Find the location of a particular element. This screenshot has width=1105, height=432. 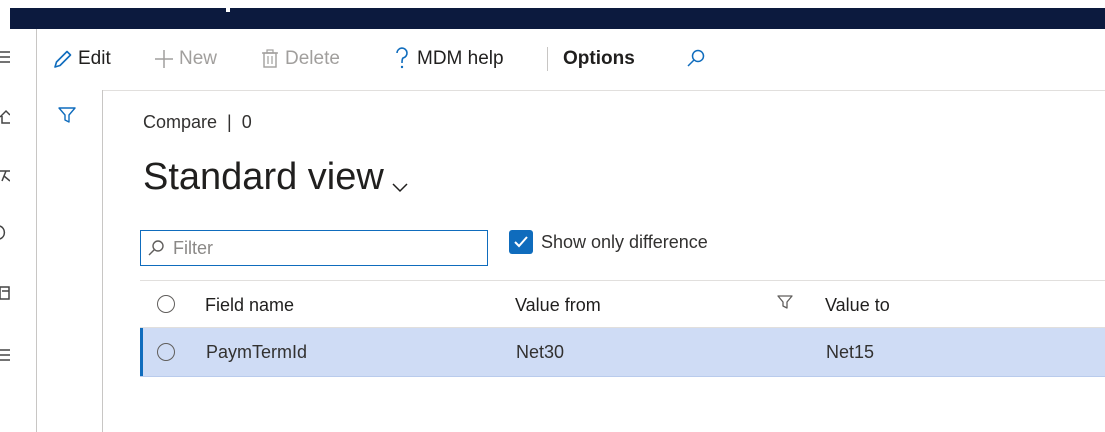

title-bar is located at coordinates (557, 18).